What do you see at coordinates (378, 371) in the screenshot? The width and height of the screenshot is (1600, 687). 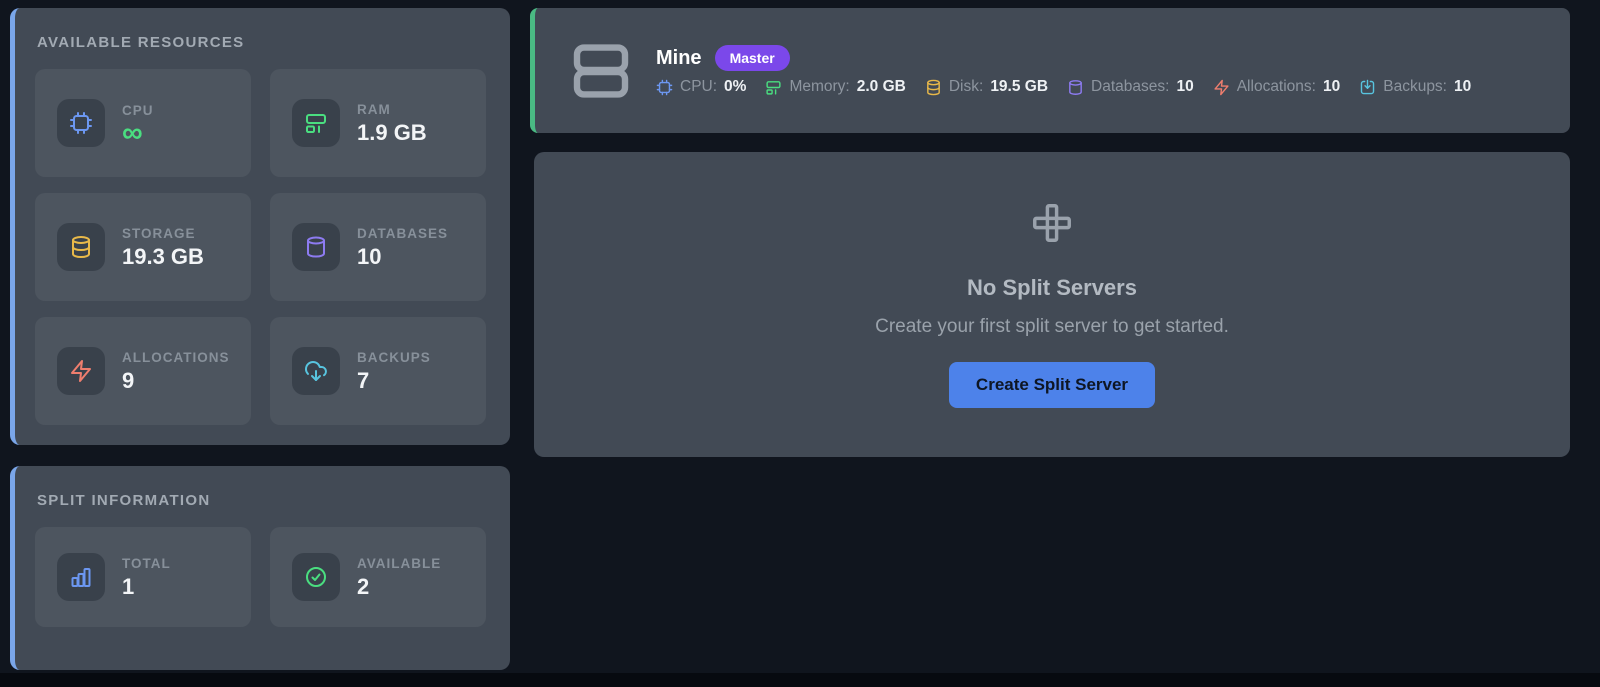 I see `resource-card-backups: BACKUPS 7` at bounding box center [378, 371].